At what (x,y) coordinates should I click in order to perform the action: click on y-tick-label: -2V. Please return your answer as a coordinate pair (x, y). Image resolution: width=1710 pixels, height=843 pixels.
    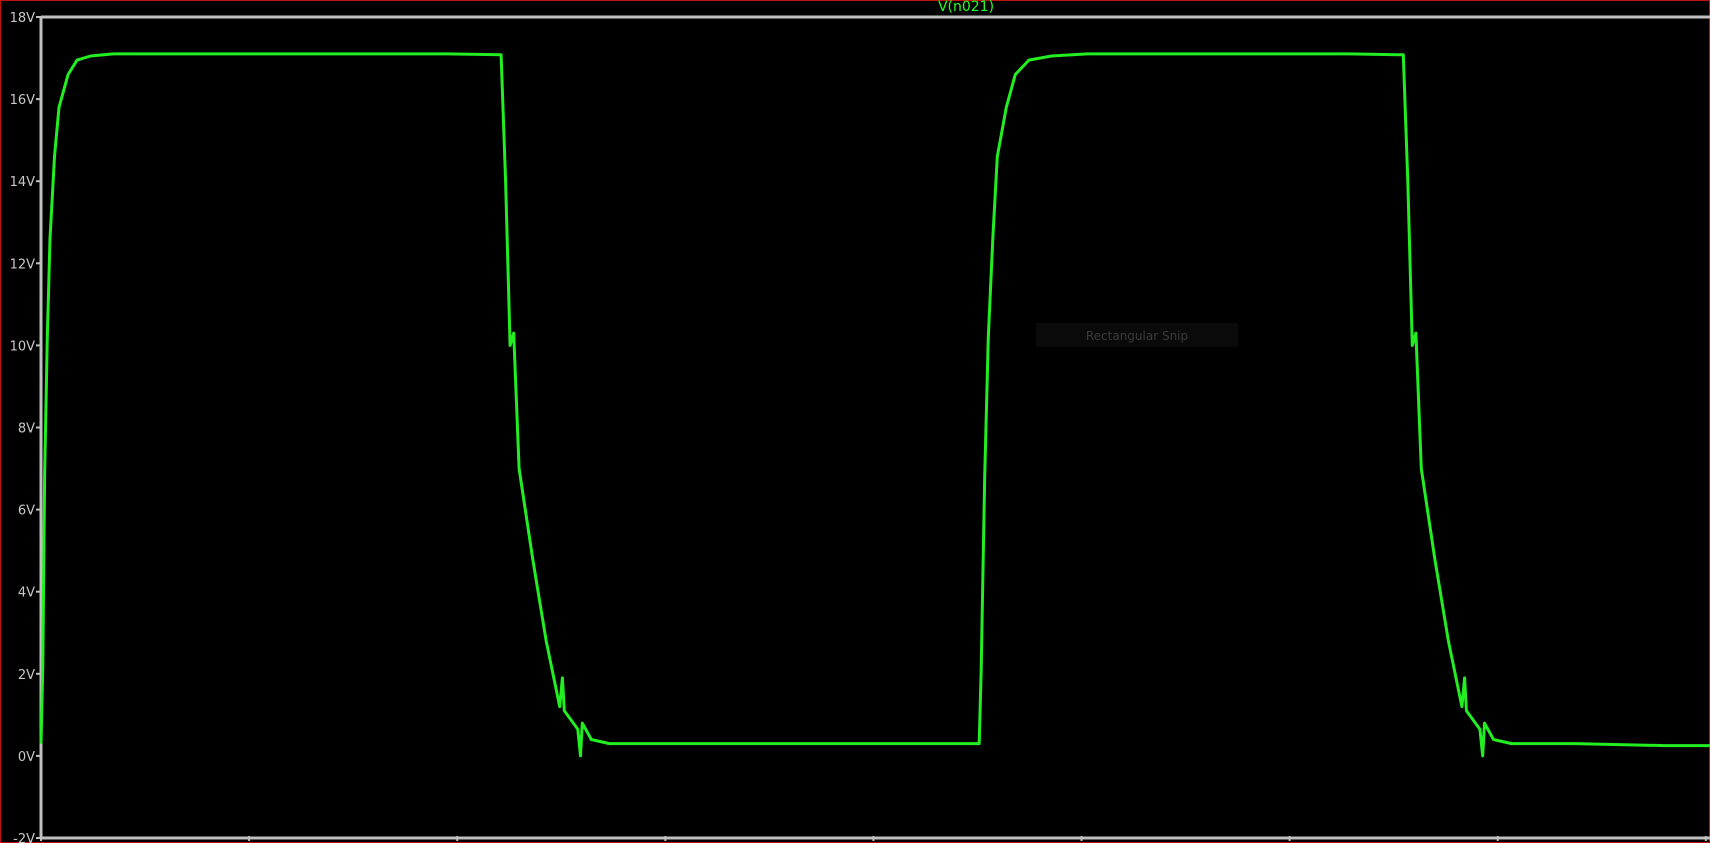
    Looking at the image, I should click on (24, 837).